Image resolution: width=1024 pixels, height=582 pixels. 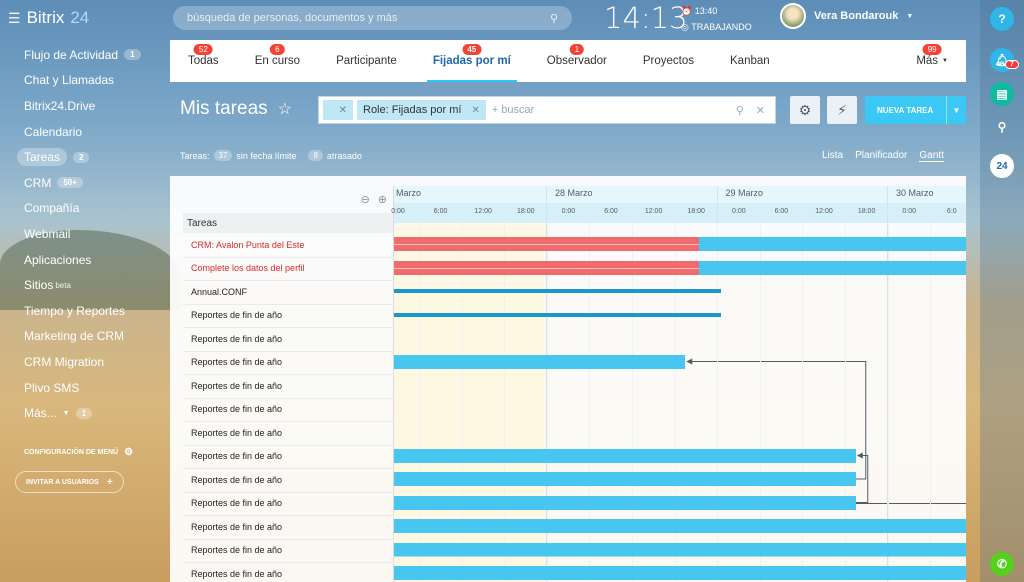 What do you see at coordinates (203, 49) in the screenshot?
I see `tab-badge: 52` at bounding box center [203, 49].